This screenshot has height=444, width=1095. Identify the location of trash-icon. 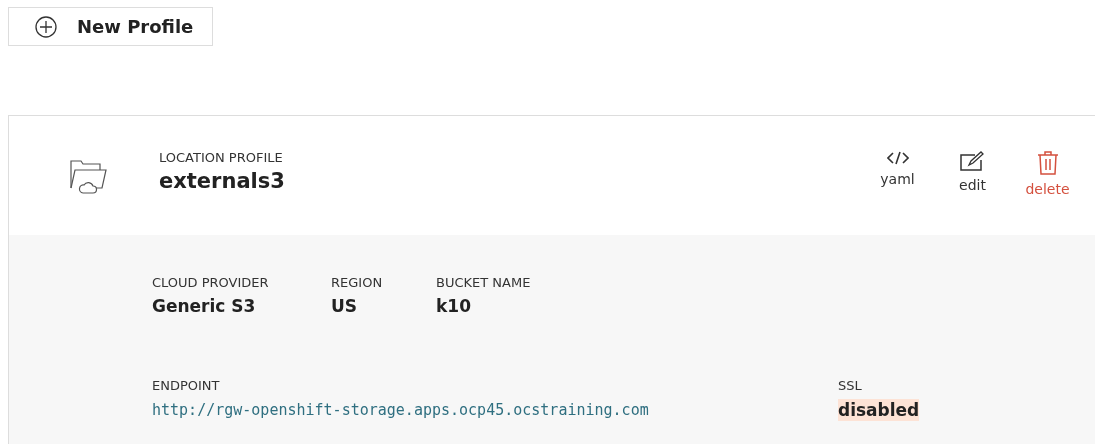
(1047, 162).